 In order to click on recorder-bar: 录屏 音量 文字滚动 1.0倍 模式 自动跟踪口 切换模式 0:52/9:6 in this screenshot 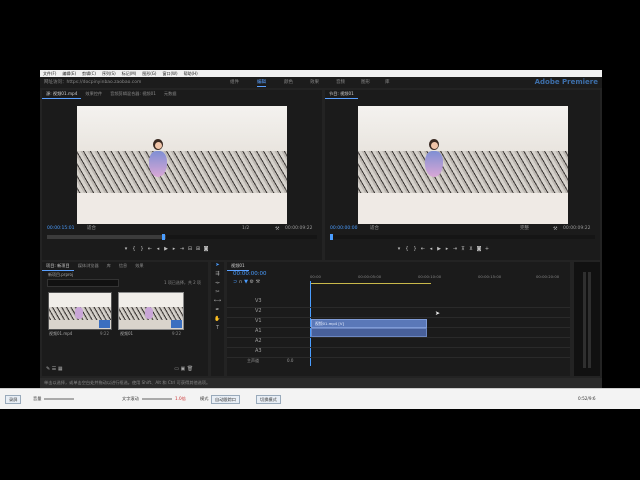, I will do `click(320, 398)`.